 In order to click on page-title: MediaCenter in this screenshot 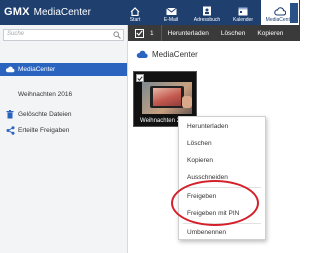, I will do `click(167, 54)`.